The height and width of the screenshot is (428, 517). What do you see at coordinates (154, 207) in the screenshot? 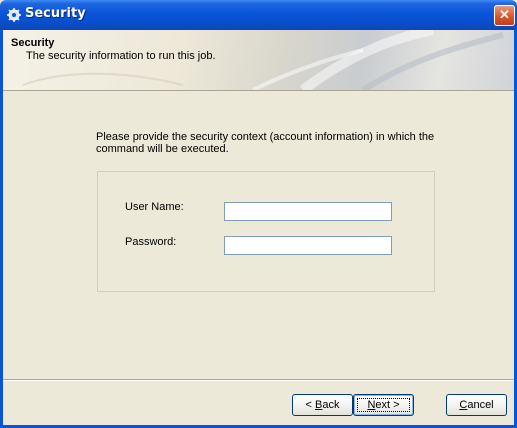
I see `username-label: User Name:` at bounding box center [154, 207].